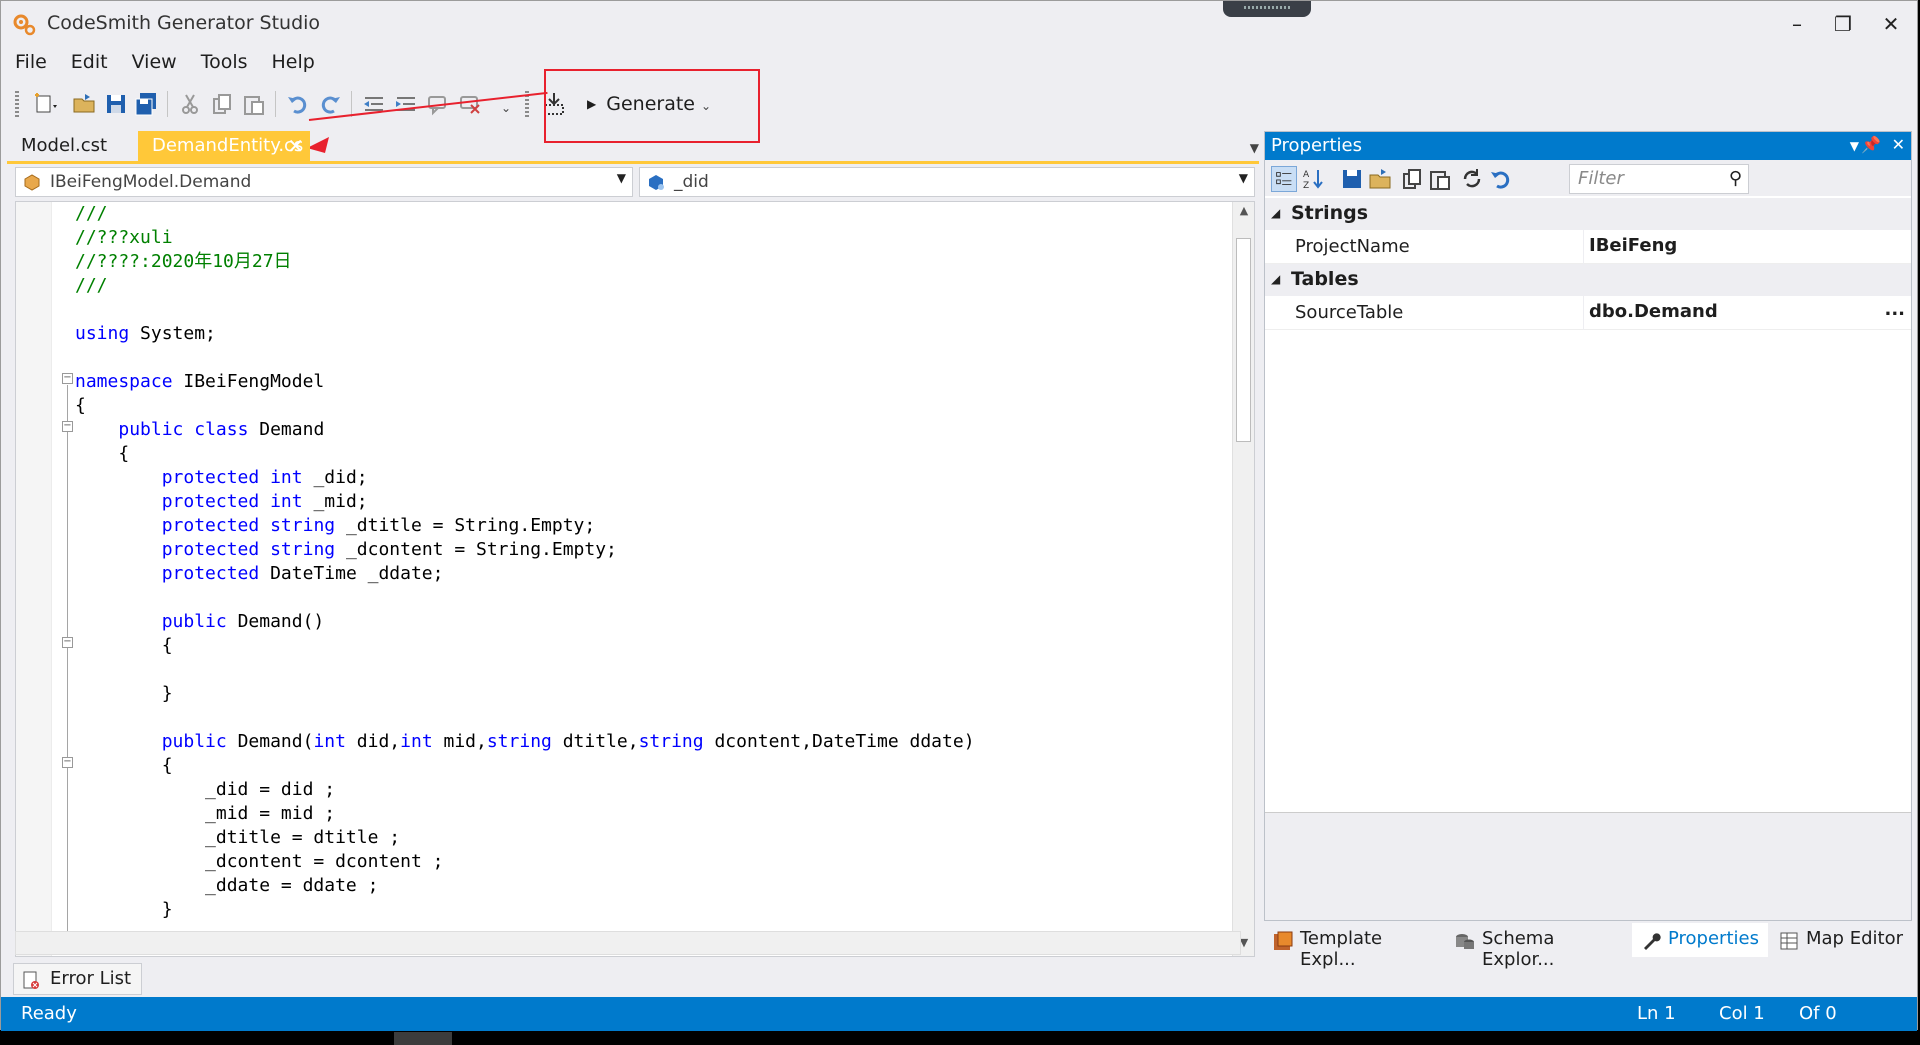 Image resolution: width=1920 pixels, height=1045 pixels. I want to click on code-line: protected int _did;, so click(525, 478).